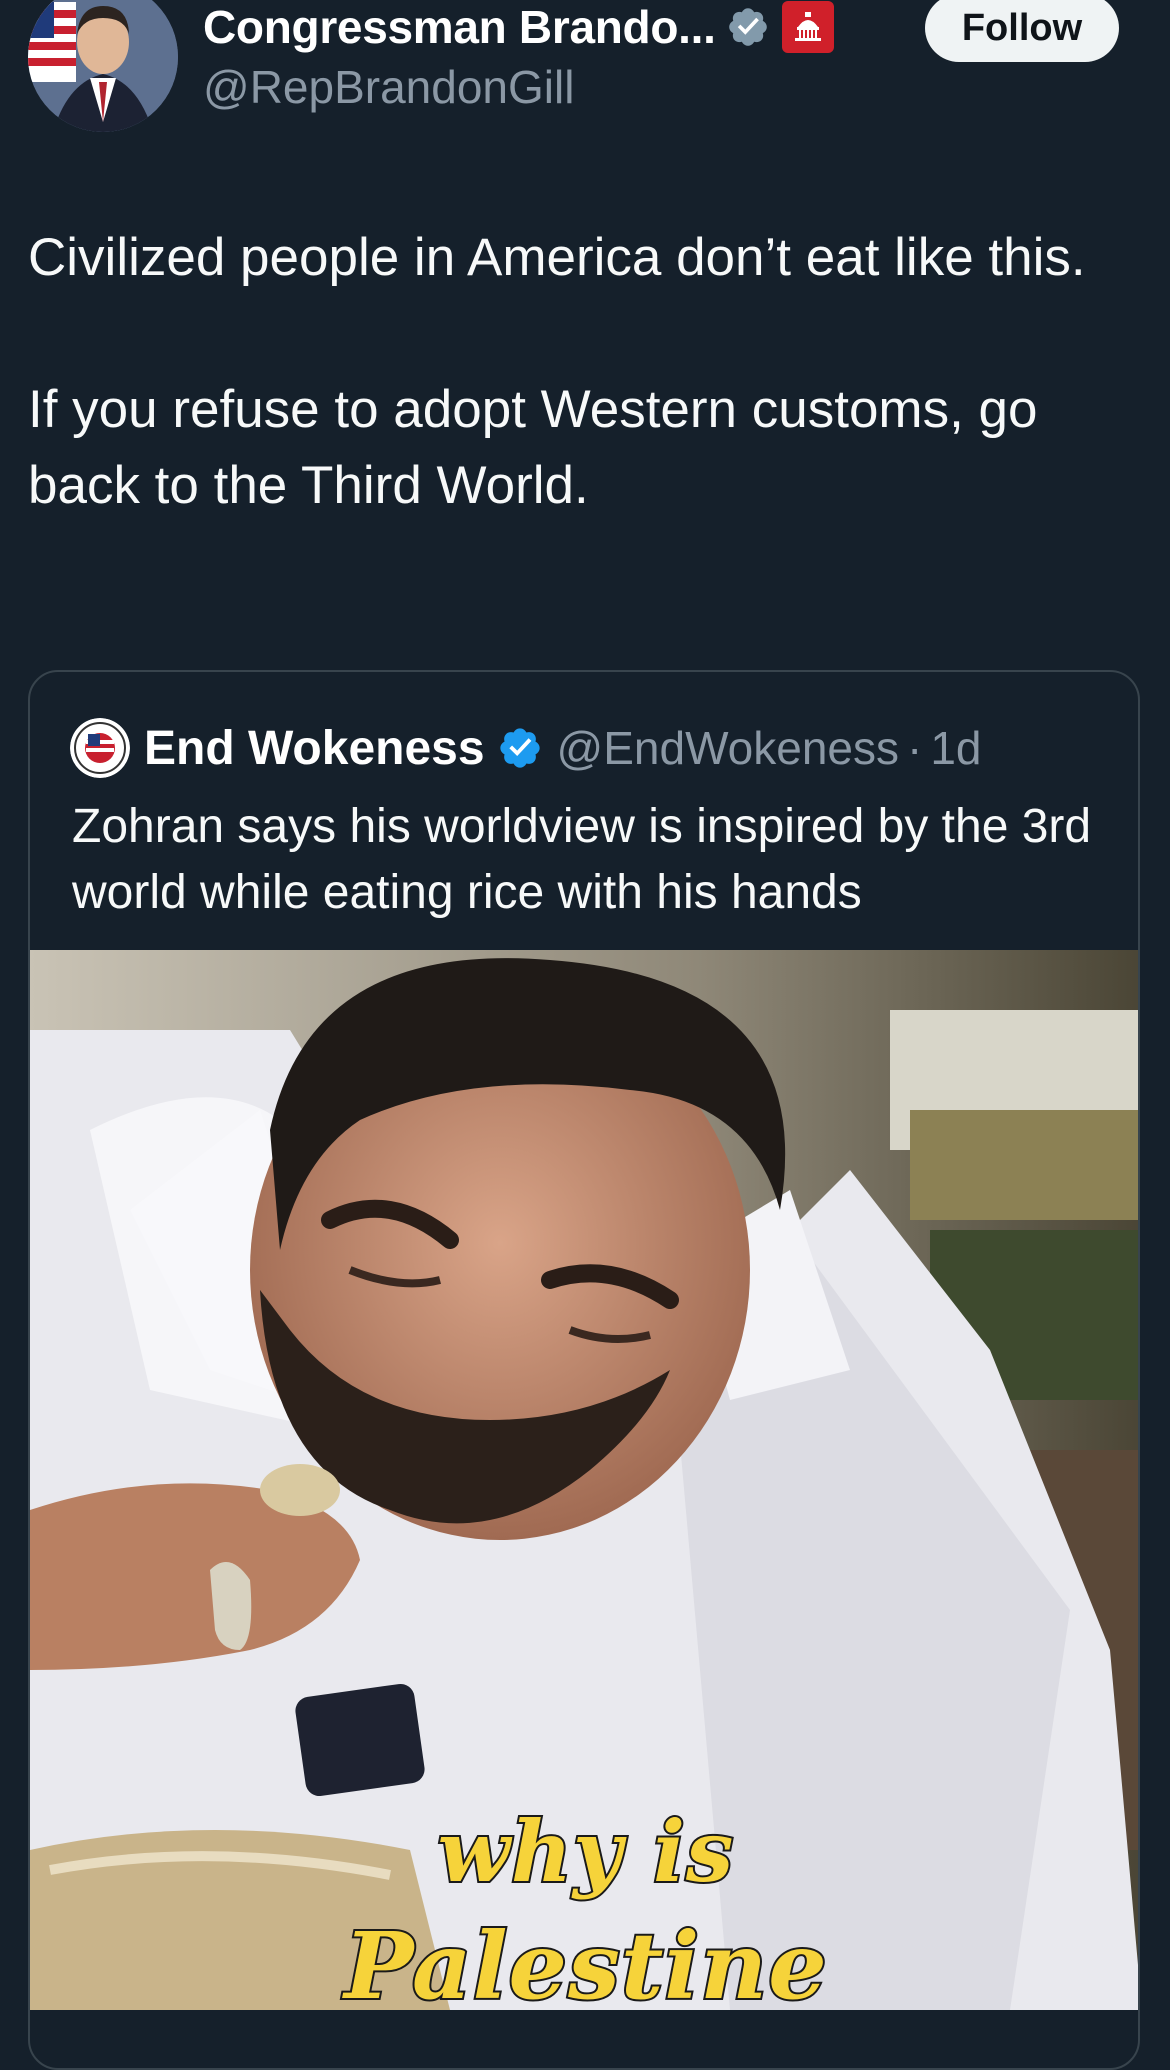  What do you see at coordinates (747, 27) in the screenshot?
I see `verified-gray-badge-icon` at bounding box center [747, 27].